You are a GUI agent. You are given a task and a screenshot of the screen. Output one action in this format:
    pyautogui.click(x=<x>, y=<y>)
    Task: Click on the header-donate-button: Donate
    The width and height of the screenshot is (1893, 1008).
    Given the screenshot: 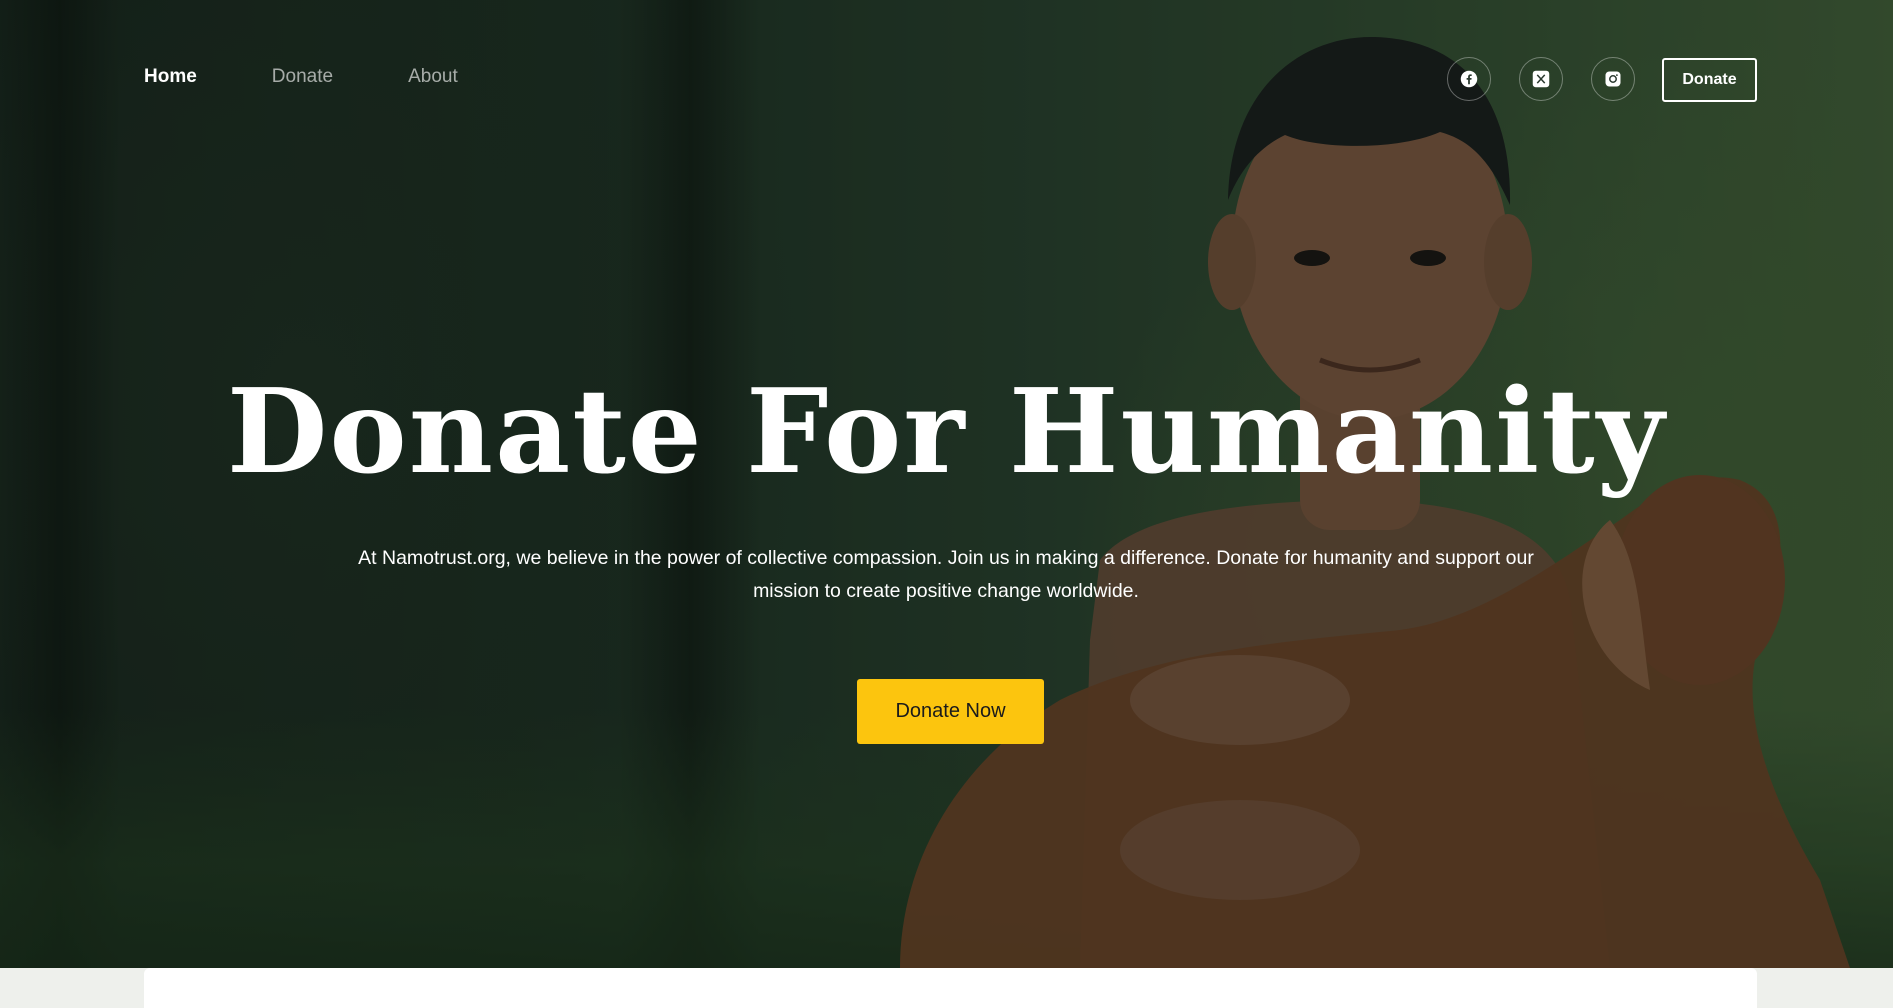 What is the action you would take?
    pyautogui.click(x=1709, y=80)
    